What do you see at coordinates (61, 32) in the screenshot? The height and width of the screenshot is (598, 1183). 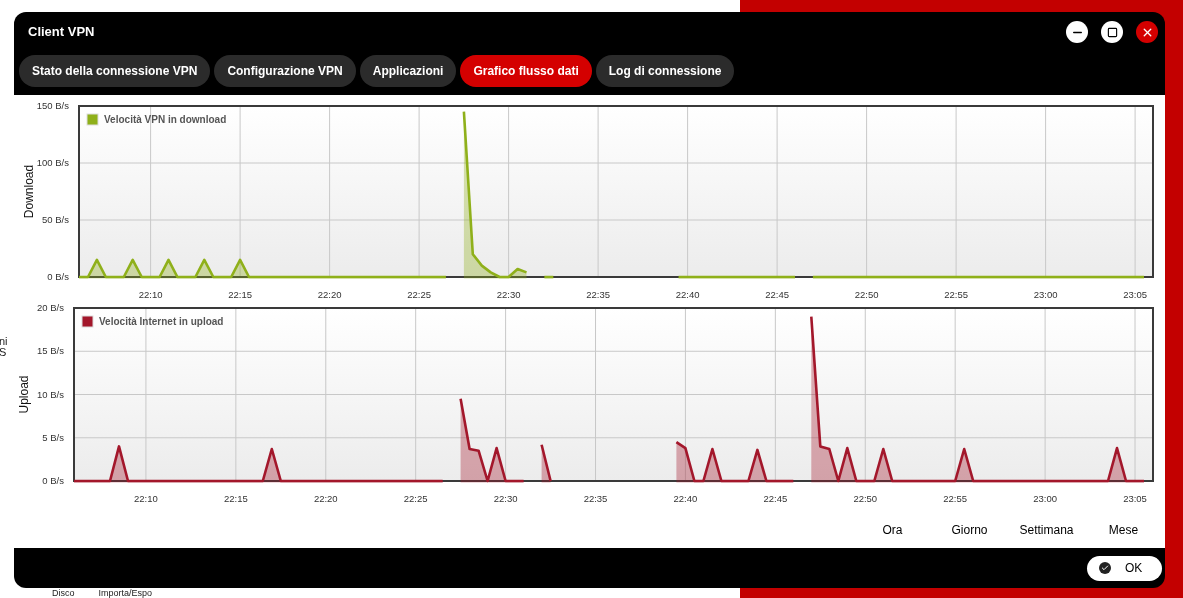 I see `window-title: Client VPN` at bounding box center [61, 32].